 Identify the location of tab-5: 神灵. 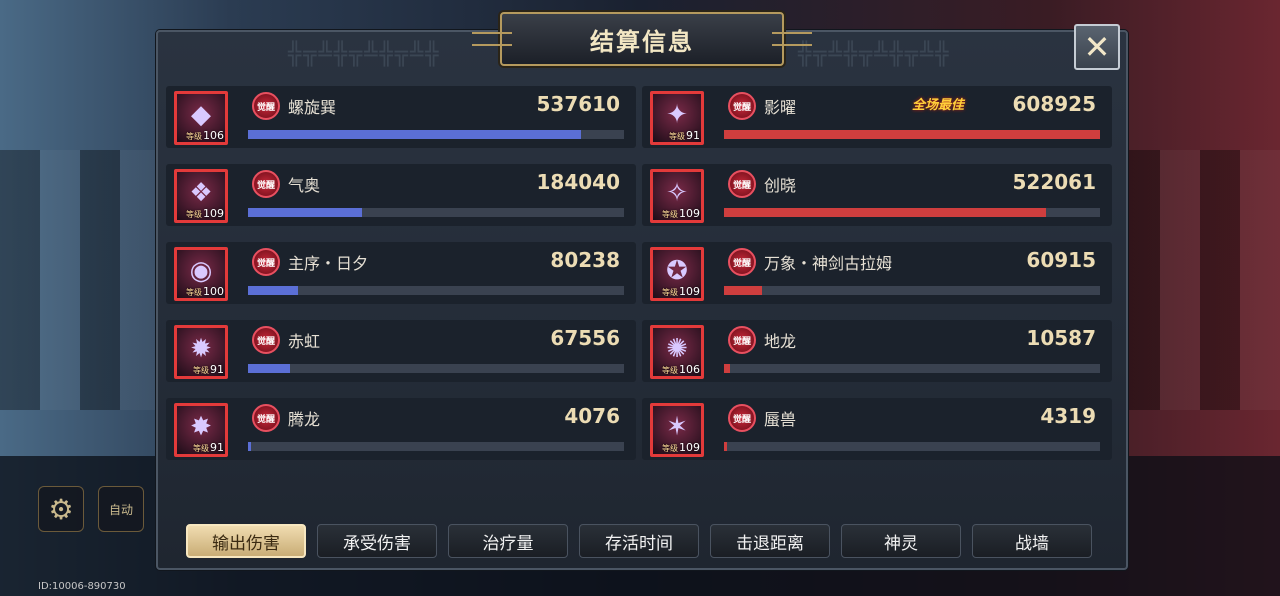
(901, 541).